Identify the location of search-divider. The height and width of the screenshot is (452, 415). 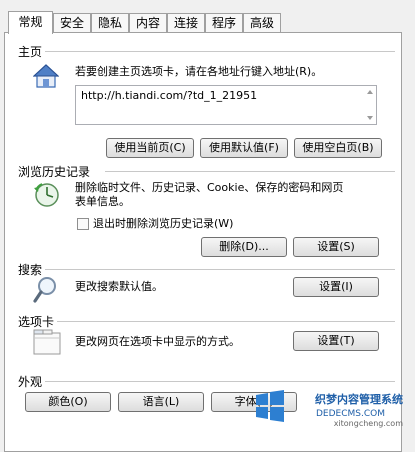
(220, 269).